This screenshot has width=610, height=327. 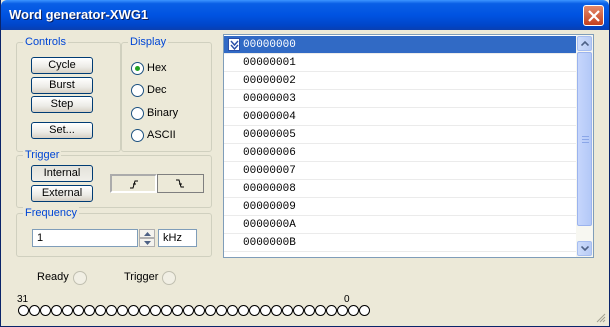 I want to click on trigger-status-label: Trigger, so click(x=141, y=277).